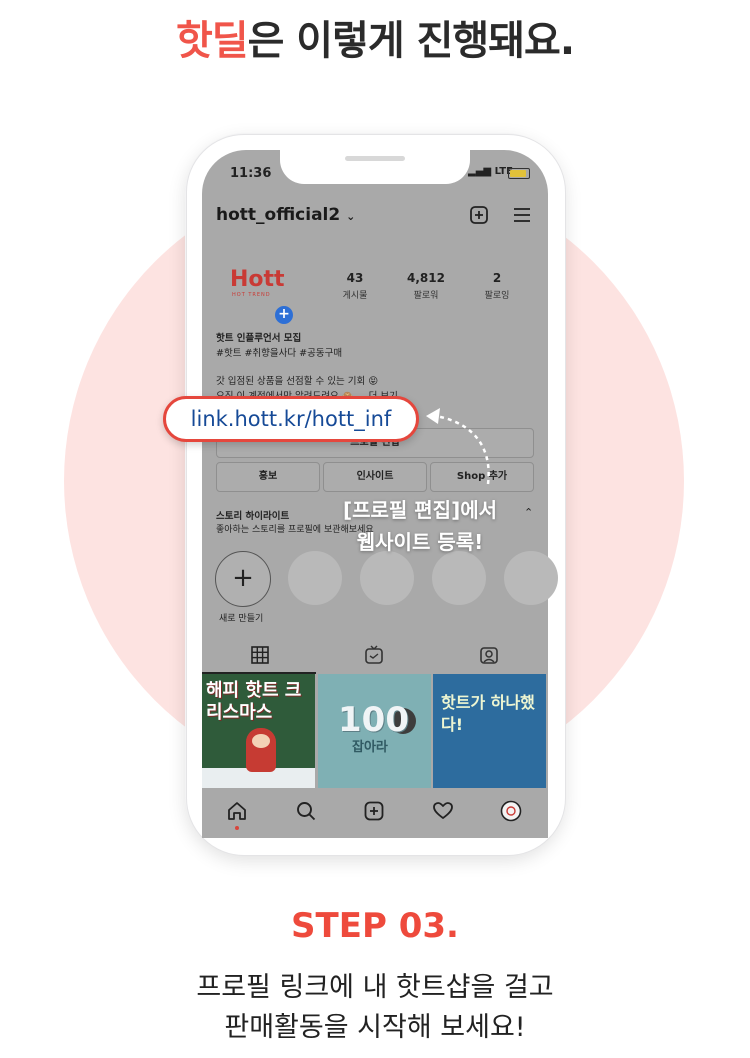 The image size is (750, 1058). I want to click on phone-speaker, so click(375, 158).